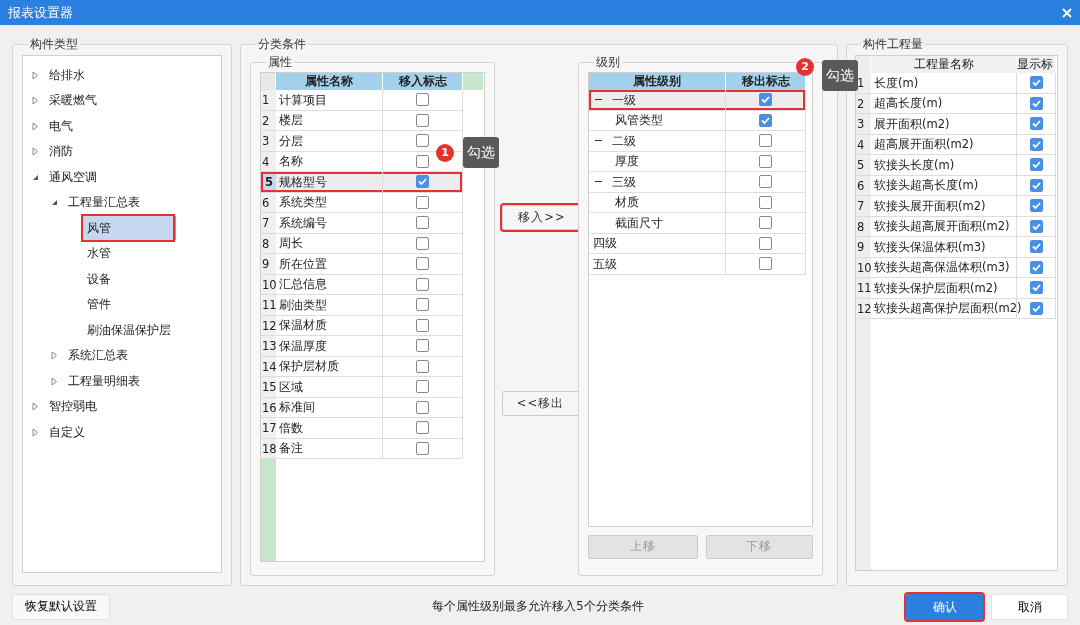 The height and width of the screenshot is (625, 1080). Describe the element at coordinates (657, 161) in the screenshot. I see `tree-row: 厚度` at that location.